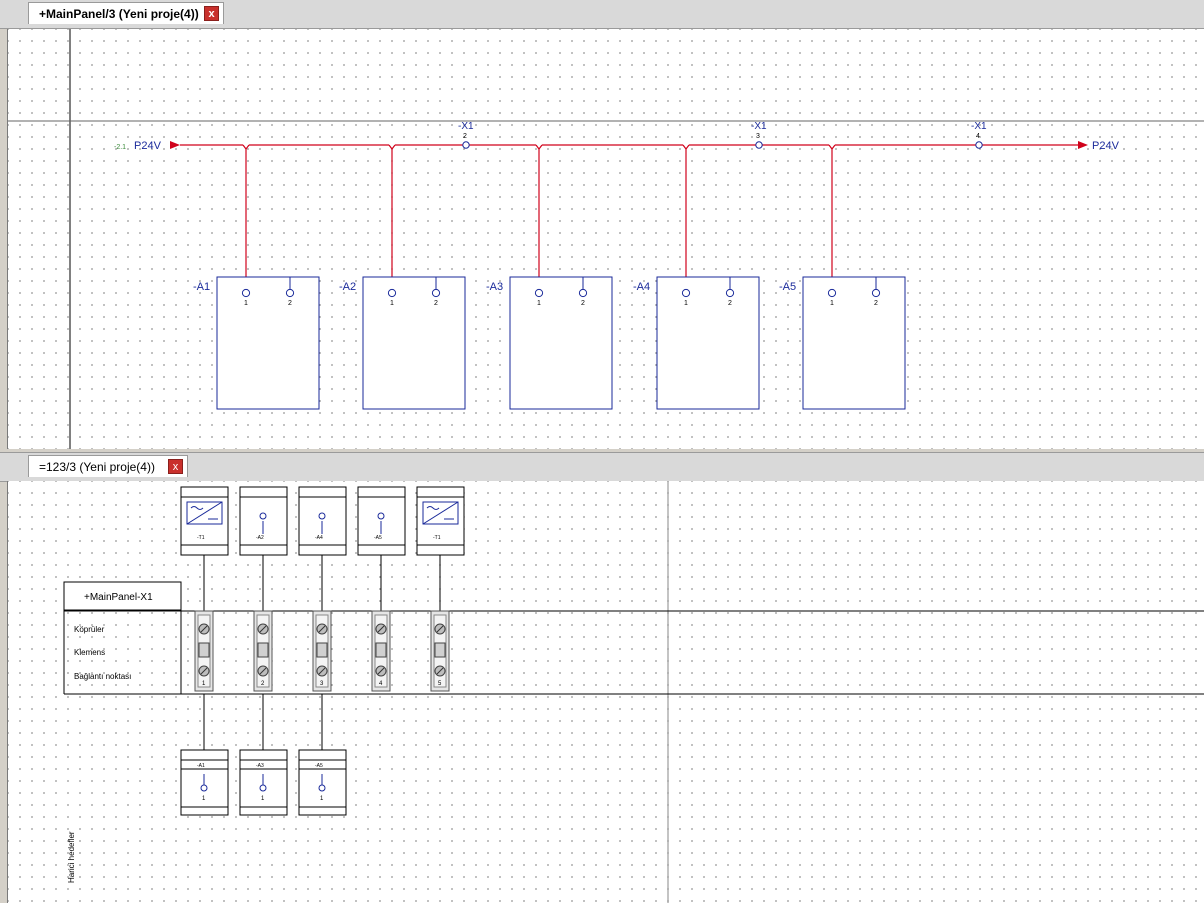 The image size is (1204, 903). I want to click on terminal-number: 4, so click(978, 136).